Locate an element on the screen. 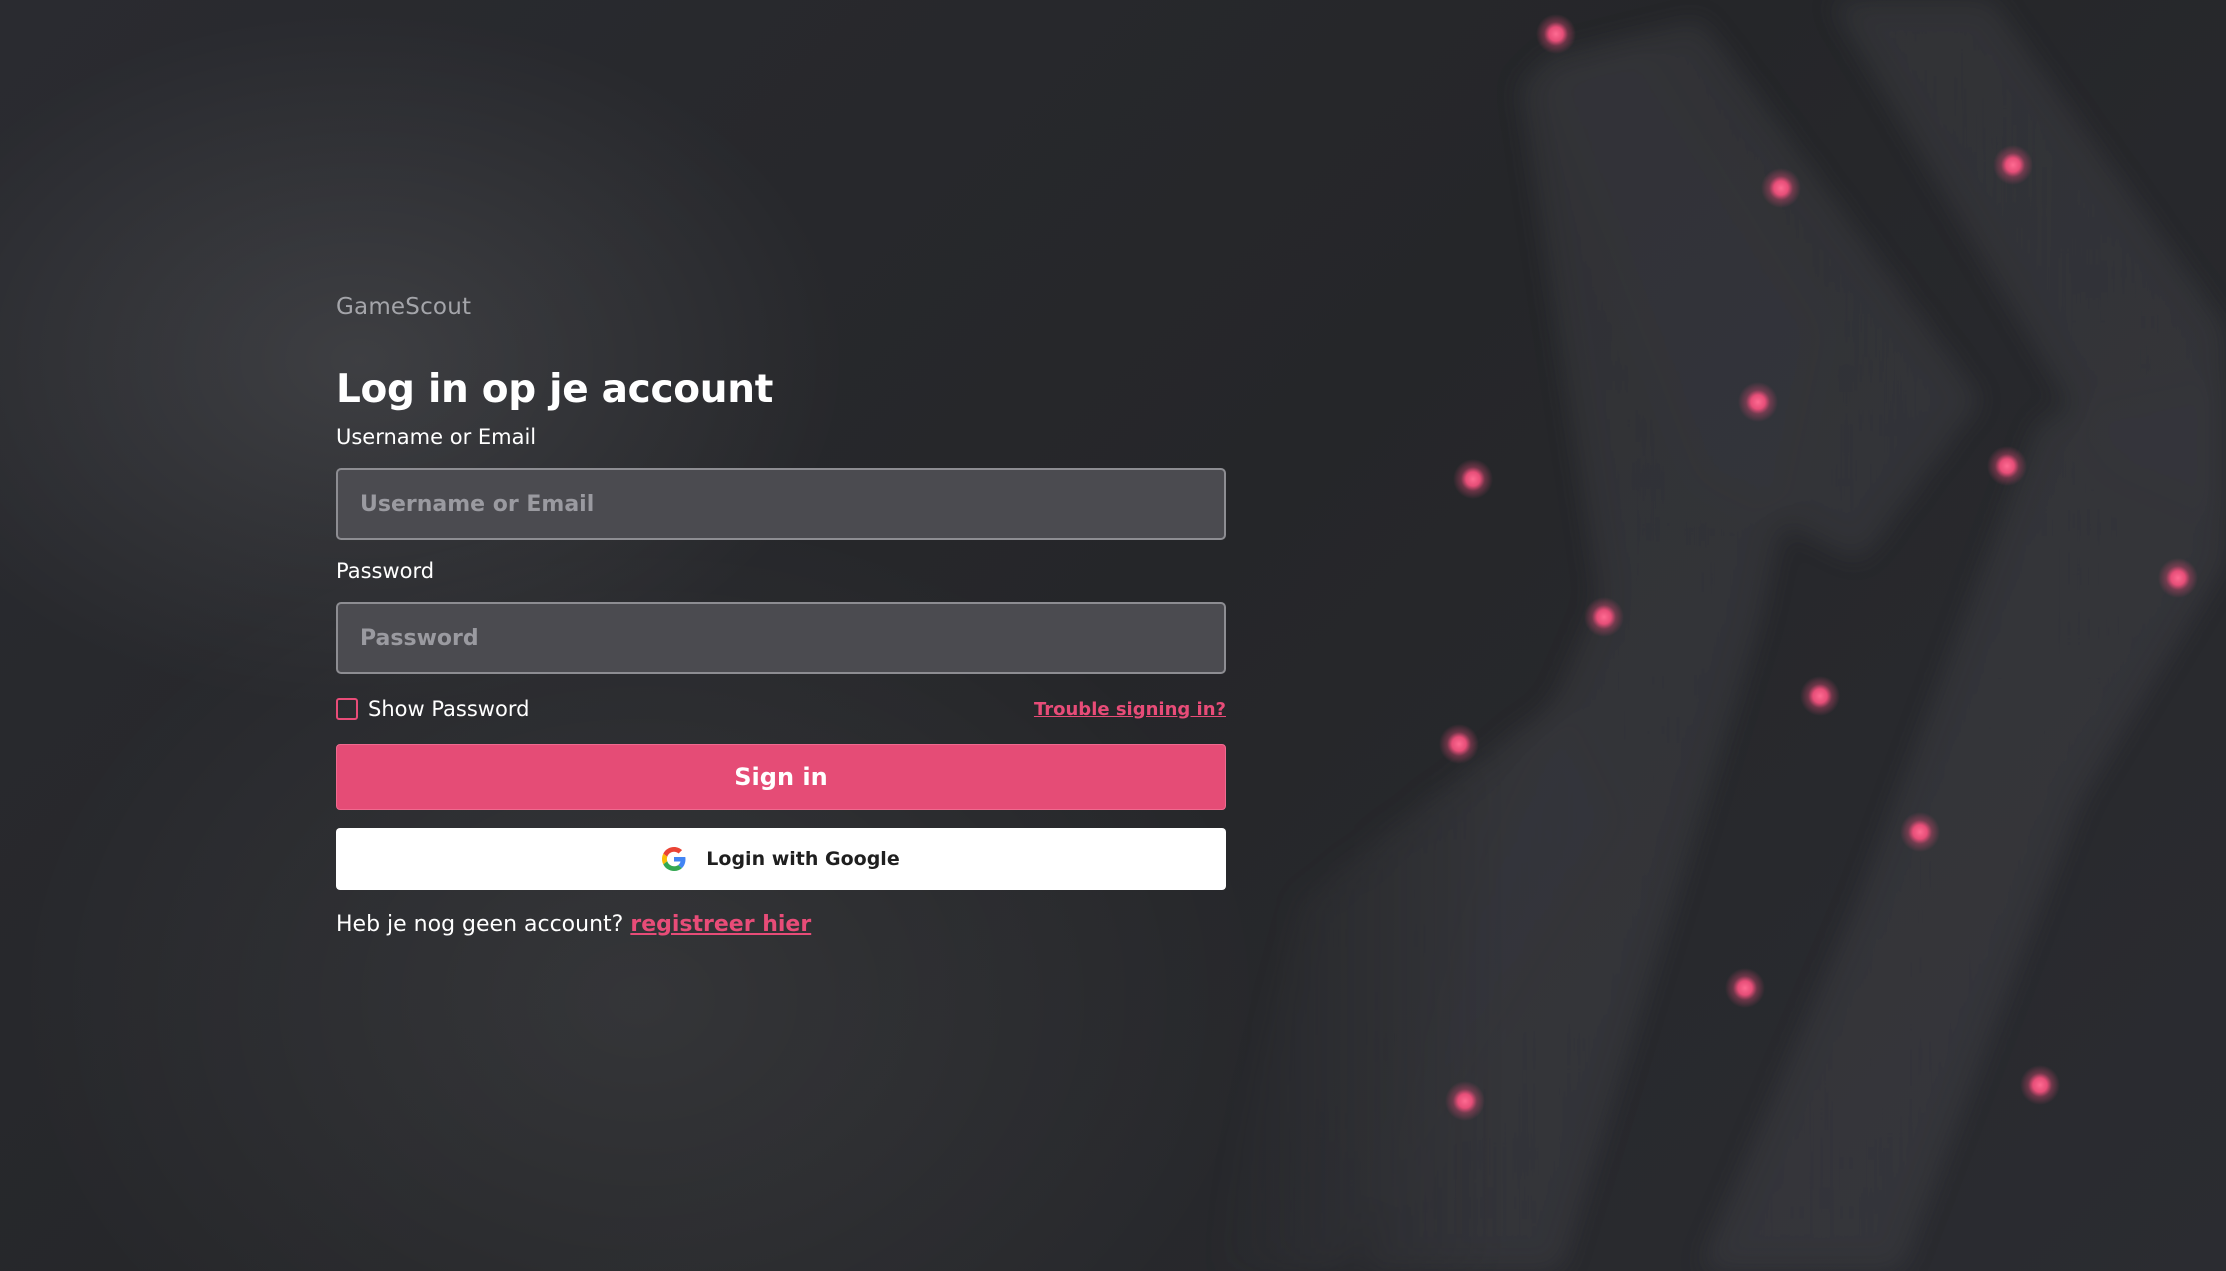 The height and width of the screenshot is (1271, 2226). google-login-button: Login with Google is located at coordinates (781, 859).